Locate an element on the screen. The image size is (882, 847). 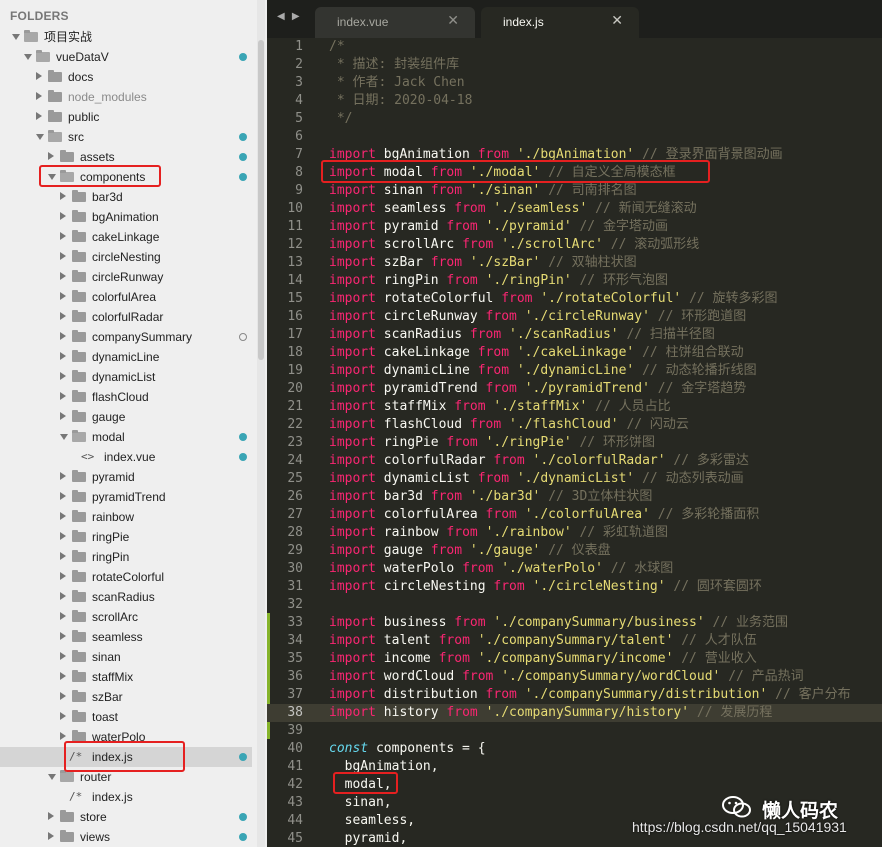
tree-folder-item: scanRadius is located at coordinates (126, 597).